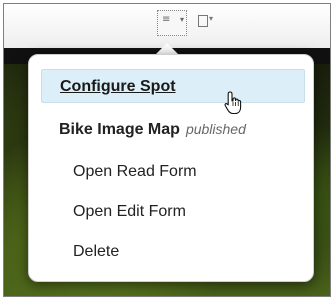  What do you see at coordinates (215, 129) in the screenshot?
I see `publish-status: published` at bounding box center [215, 129].